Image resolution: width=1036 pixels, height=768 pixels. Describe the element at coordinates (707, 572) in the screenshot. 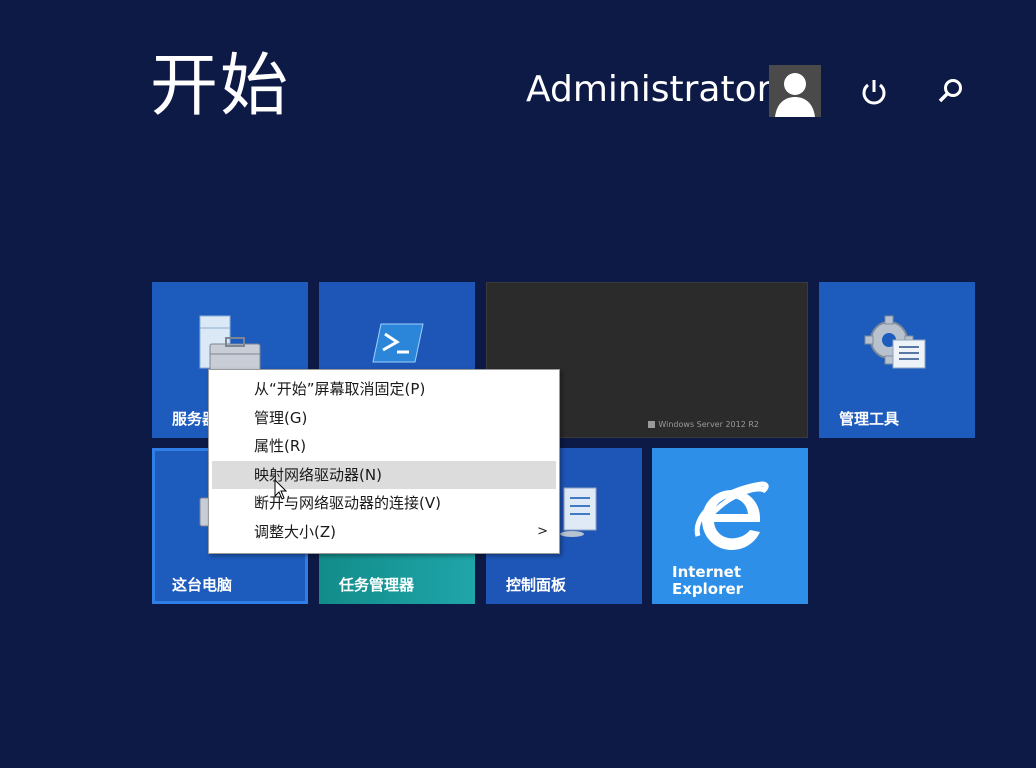

I see `tile-label-line1: Internet` at that location.